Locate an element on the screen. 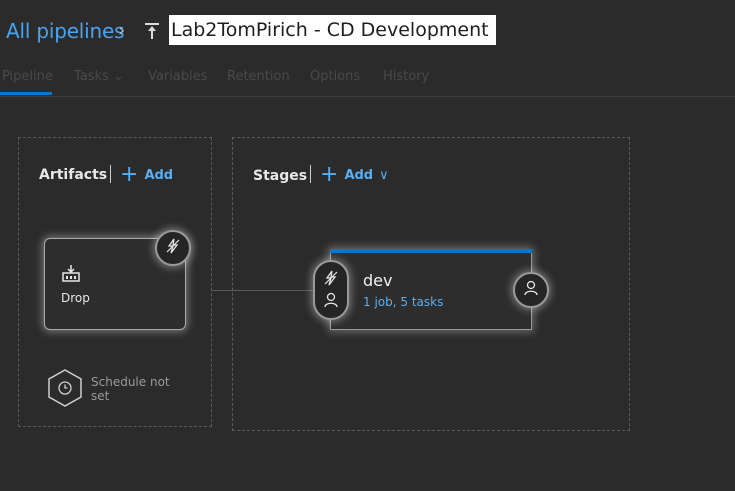 This screenshot has height=491, width=735. add-artifact-button: + Add is located at coordinates (147, 174).